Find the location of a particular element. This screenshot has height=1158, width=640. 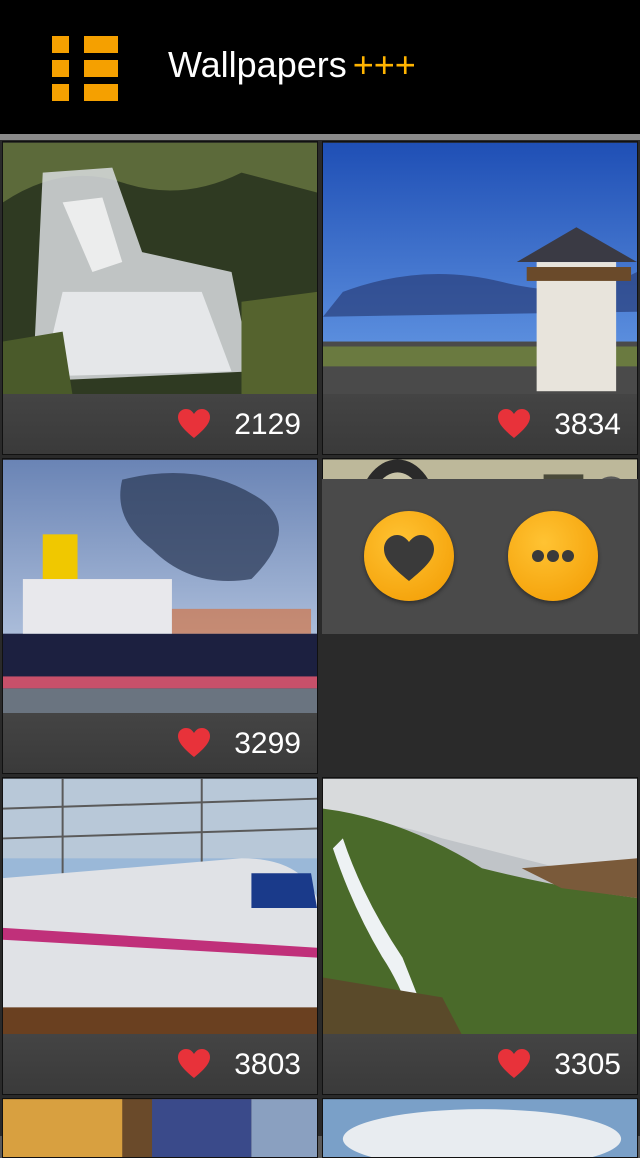

wallpaper-tile-ship: 3299 is located at coordinates (160, 616).